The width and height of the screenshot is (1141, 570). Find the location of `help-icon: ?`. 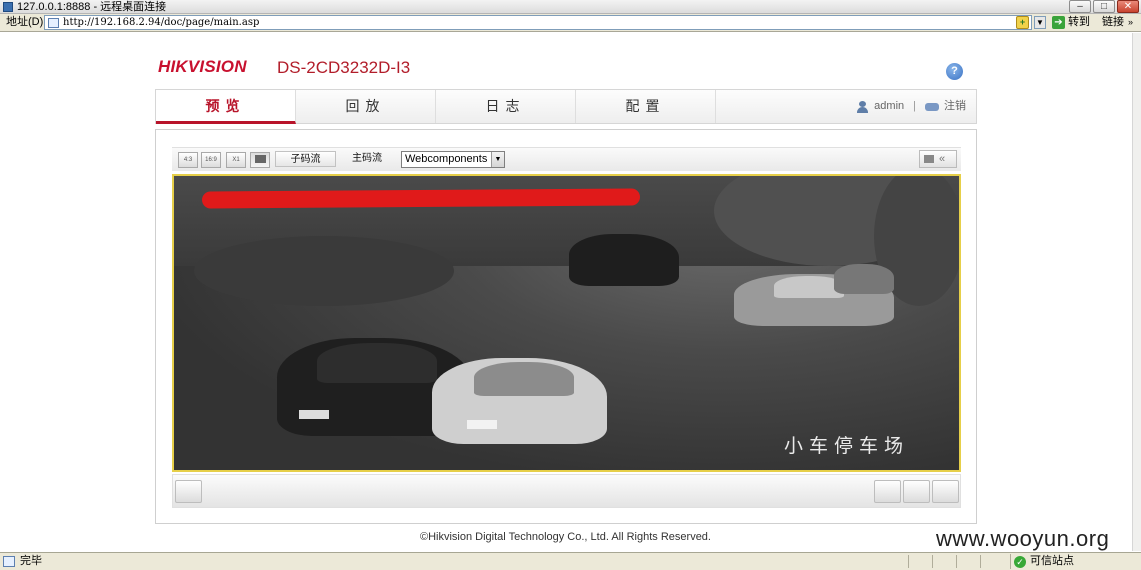

help-icon: ? is located at coordinates (954, 71).